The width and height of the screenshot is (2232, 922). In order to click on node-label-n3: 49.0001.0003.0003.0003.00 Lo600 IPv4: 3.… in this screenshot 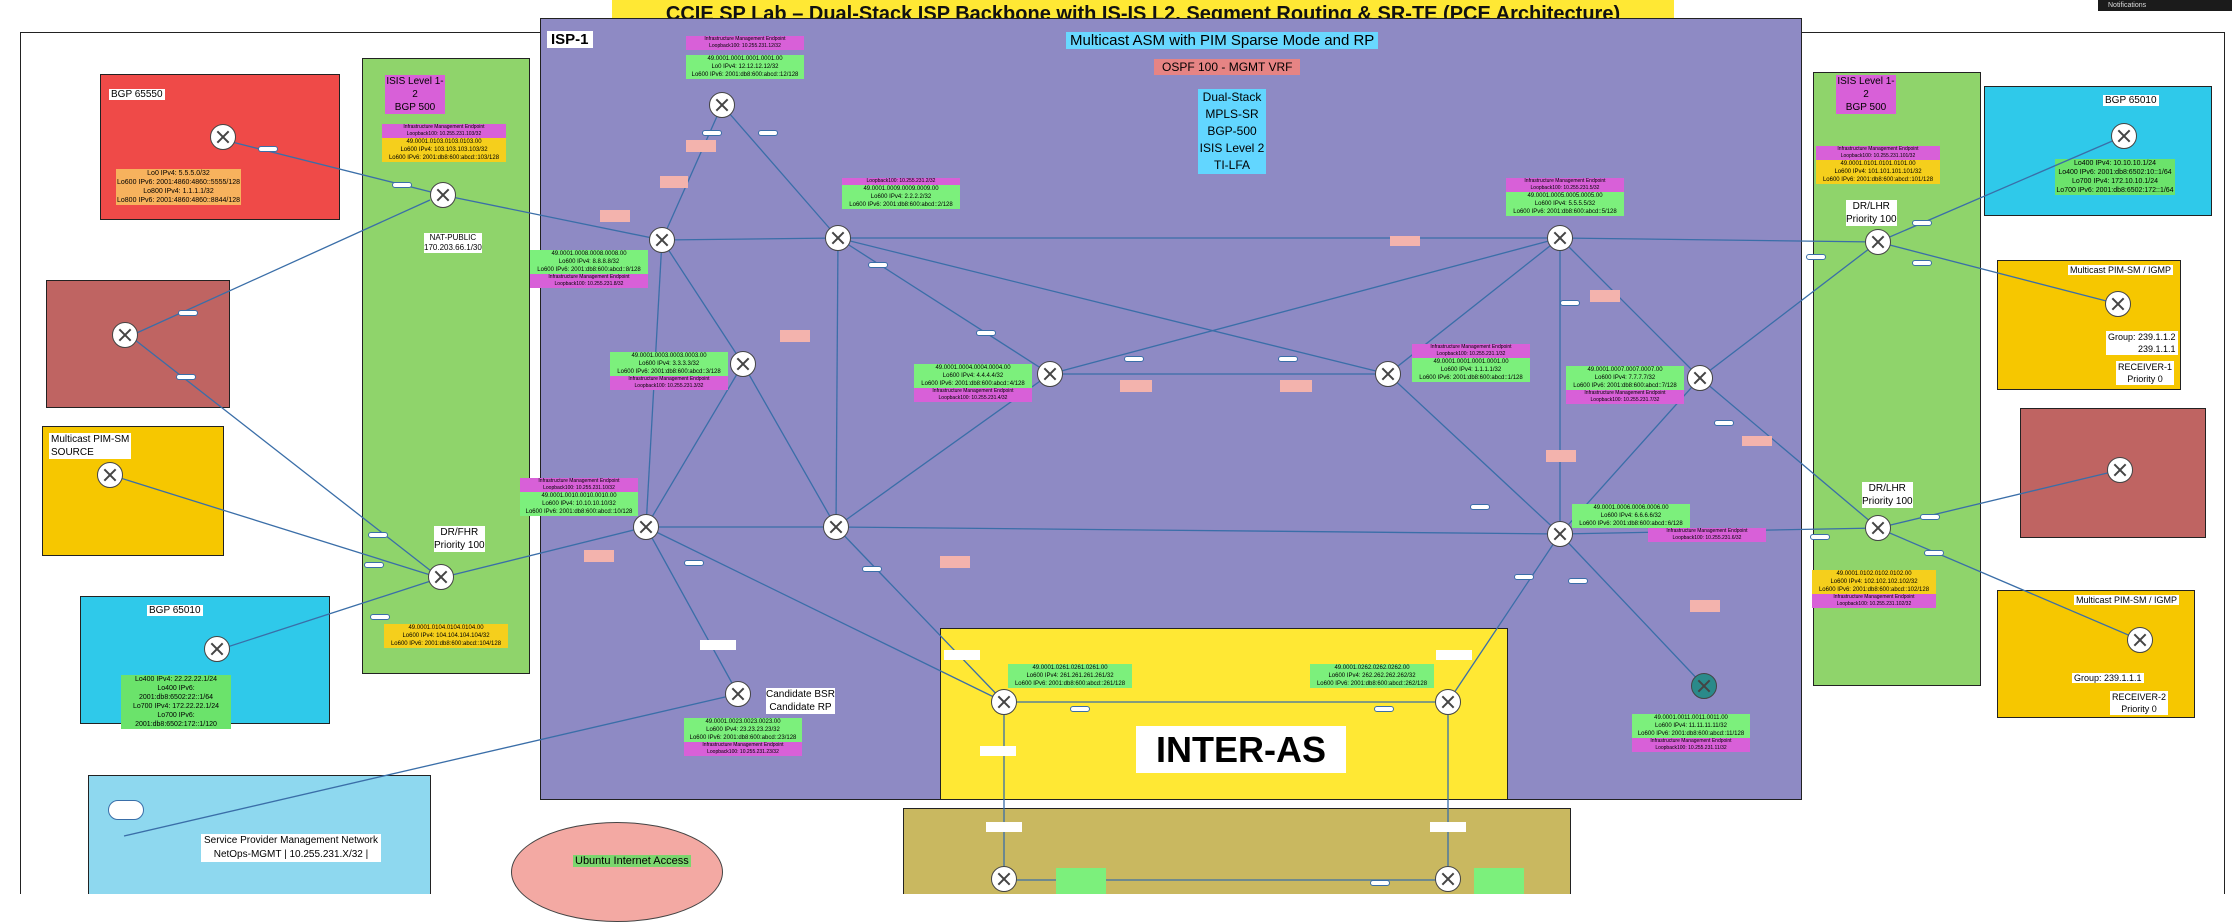, I will do `click(669, 371)`.